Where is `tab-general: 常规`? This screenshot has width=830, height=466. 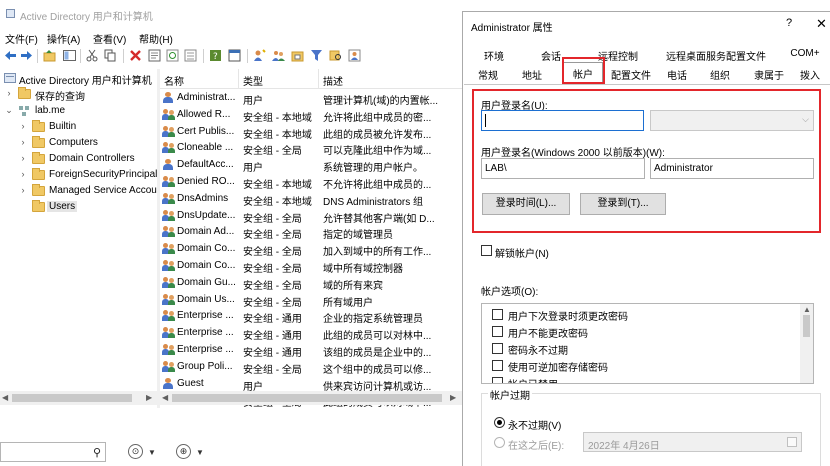
tab-general: 常规 is located at coordinates (488, 73).